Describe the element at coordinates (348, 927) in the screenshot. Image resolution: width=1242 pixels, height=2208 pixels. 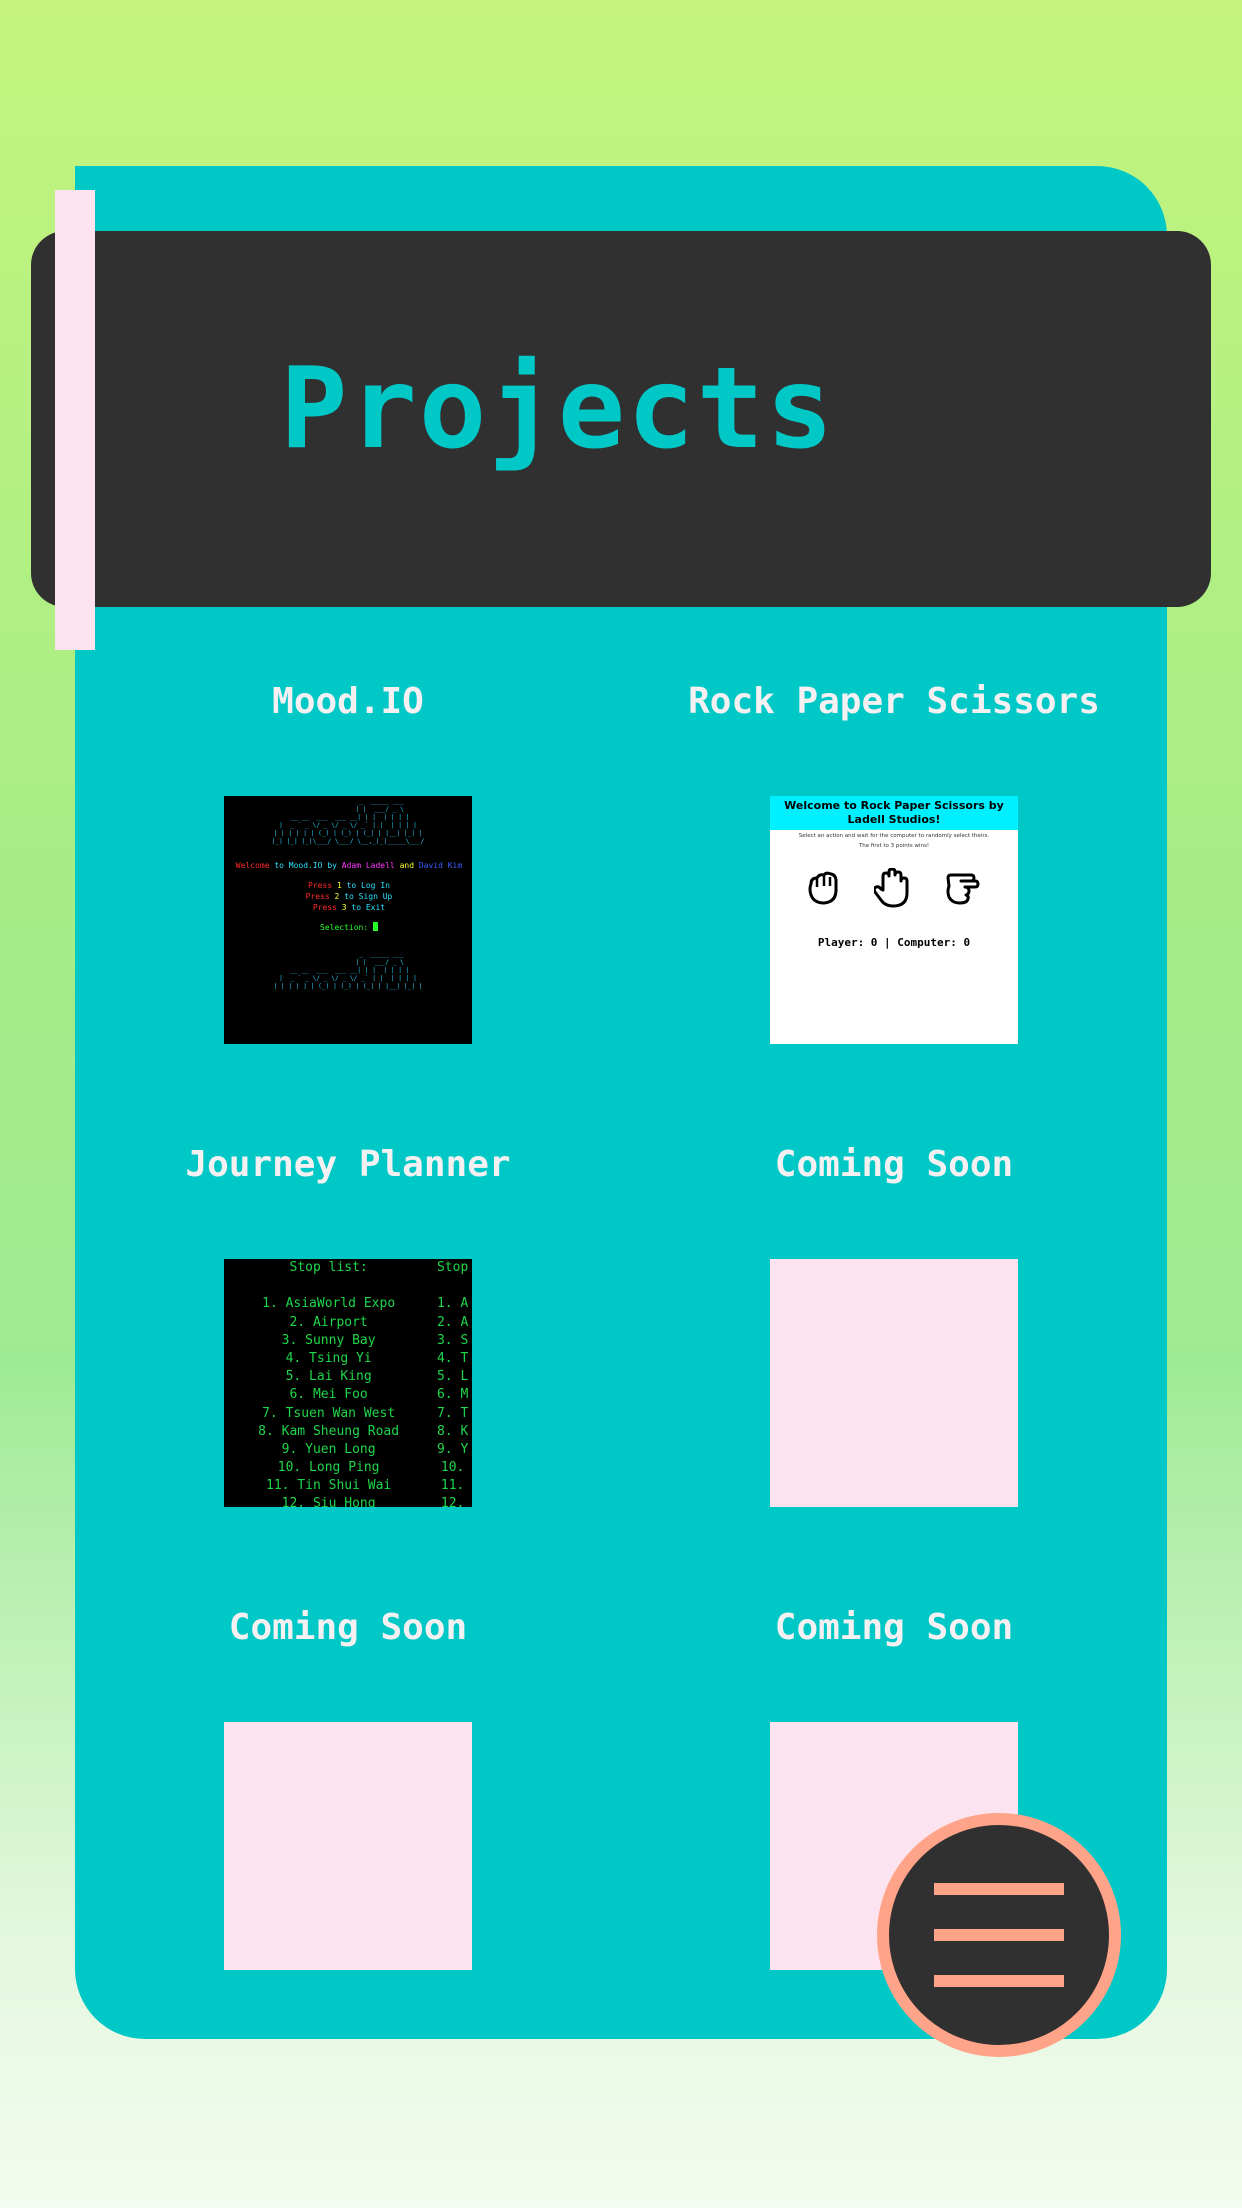
I see `selection-prompt: Selection:` at that location.